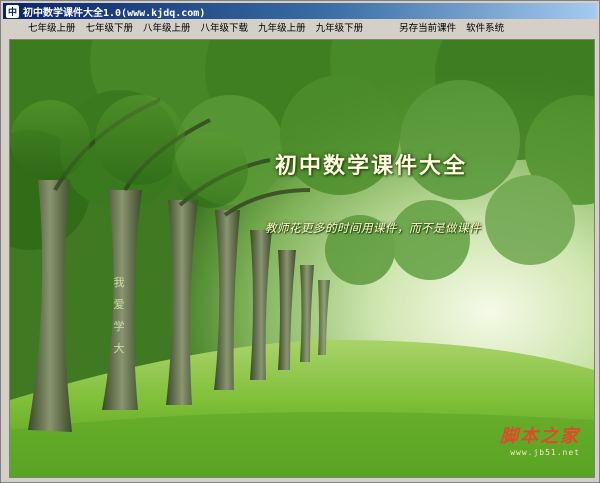  I want to click on menu-item-grade7-vol1: 七年级上册, so click(52, 29).